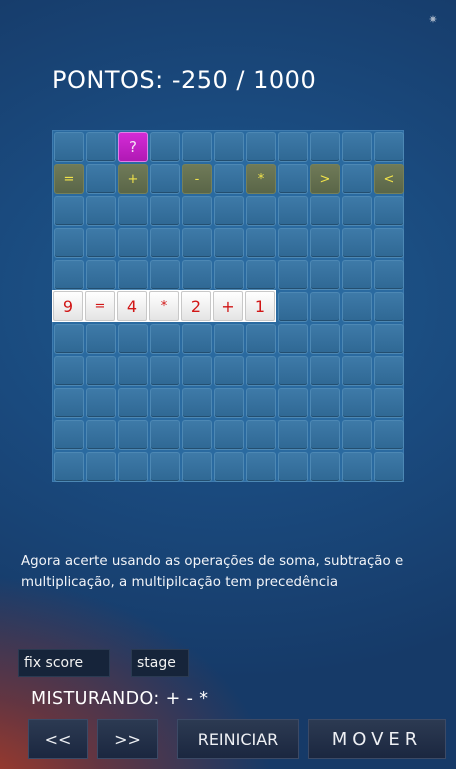  I want to click on equation-tile: 2, so click(196, 306).